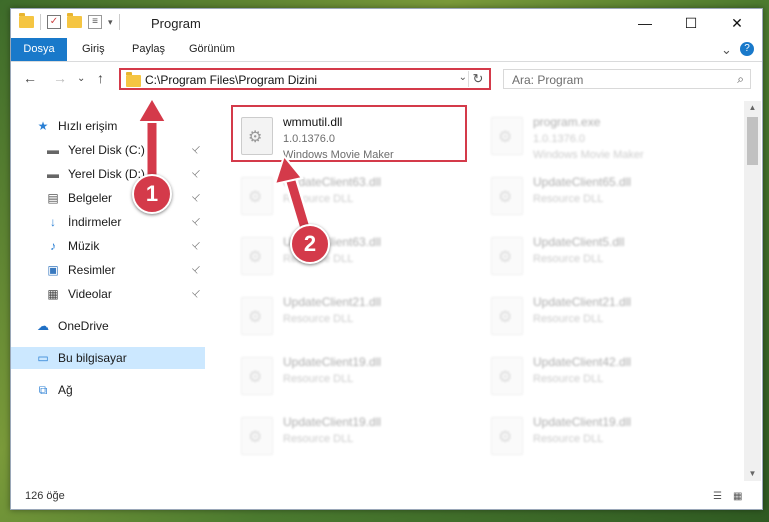  I want to click on large-icons-view-icon: ▦, so click(740, 497).